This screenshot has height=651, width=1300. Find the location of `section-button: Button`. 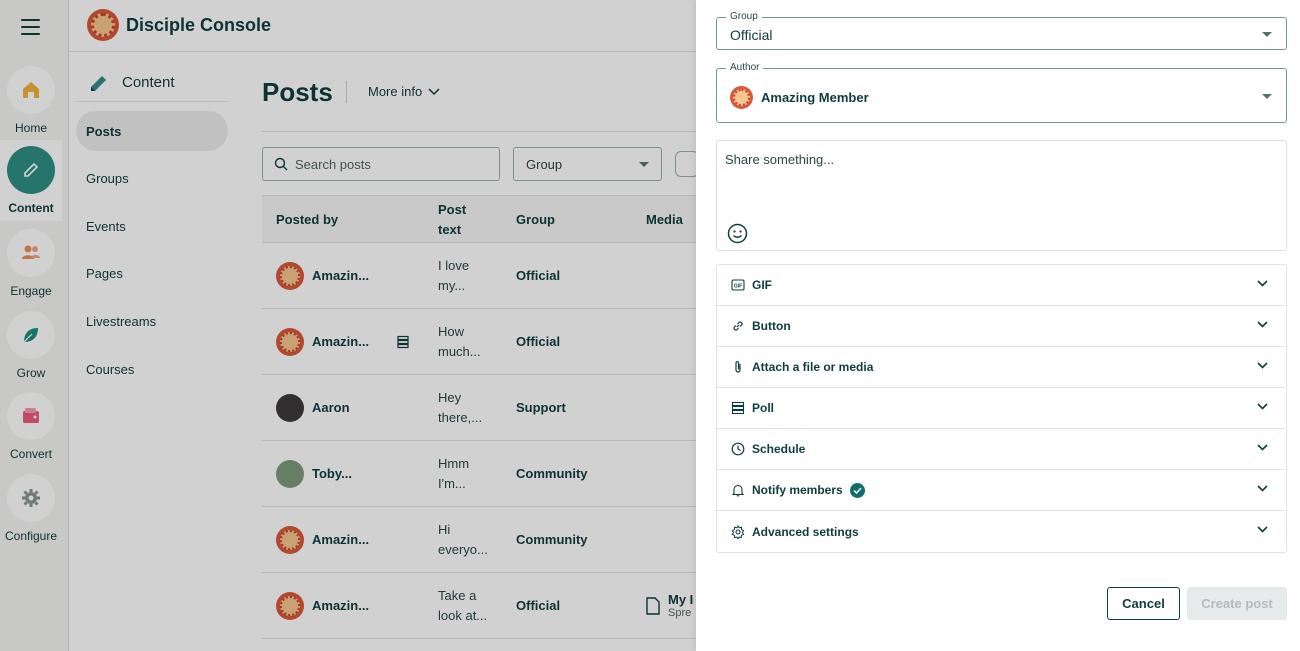

section-button: Button is located at coordinates (1001, 326).